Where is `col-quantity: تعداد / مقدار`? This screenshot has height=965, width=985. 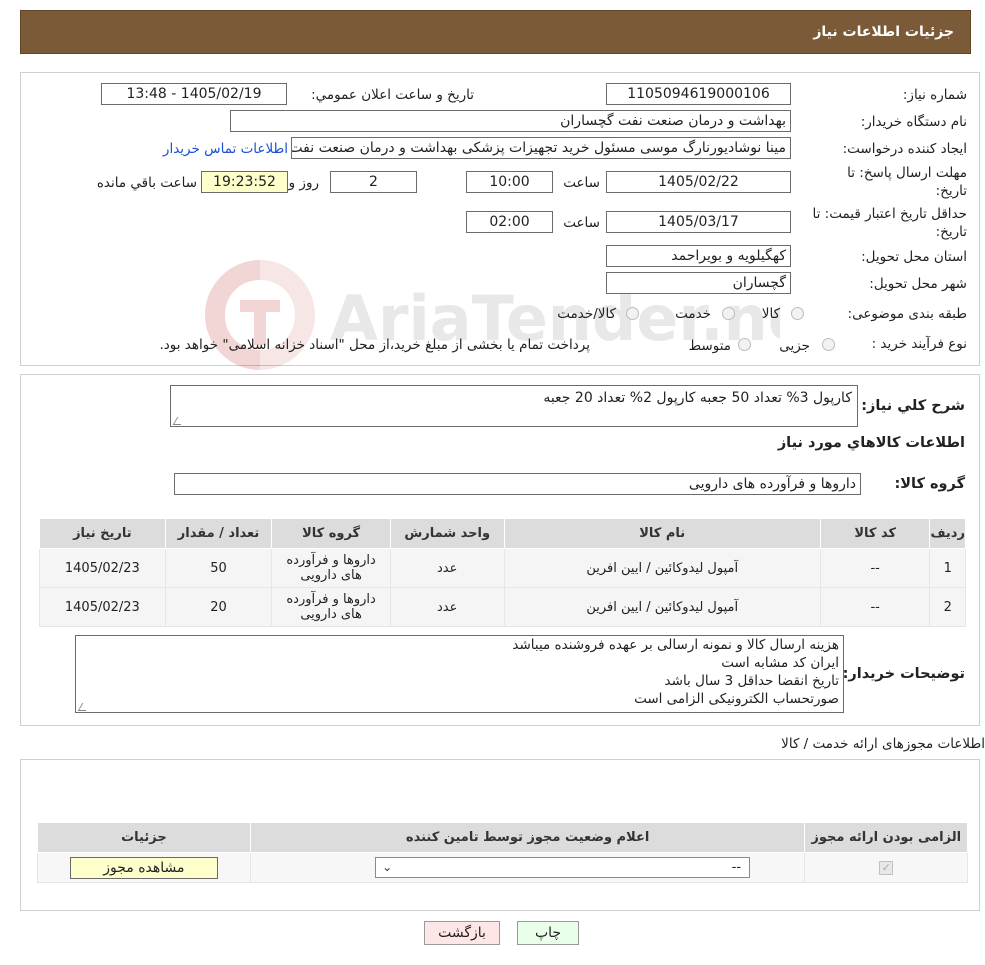
col-quantity: تعداد / مقدار is located at coordinates (218, 533).